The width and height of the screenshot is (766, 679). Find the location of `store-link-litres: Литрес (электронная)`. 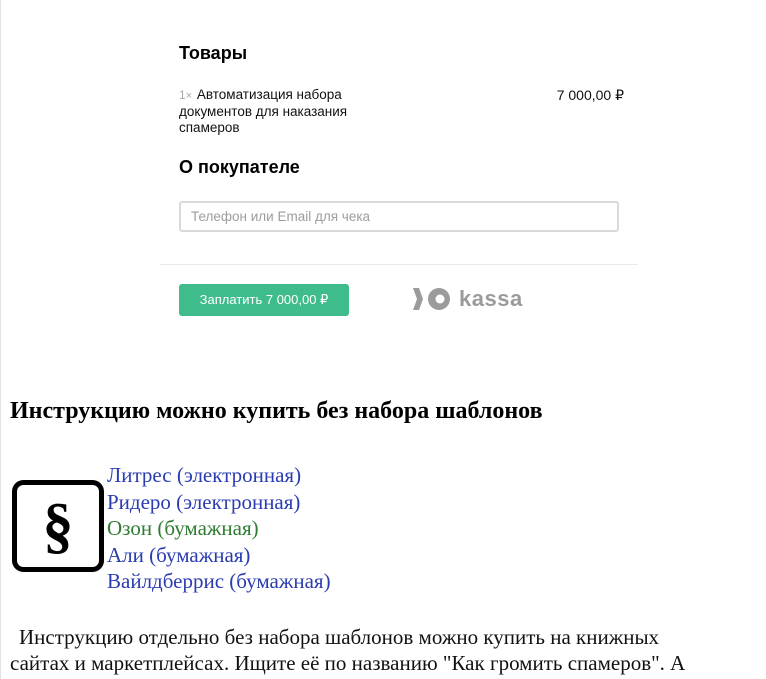

store-link-litres: Литрес (электронная) is located at coordinates (219, 475).